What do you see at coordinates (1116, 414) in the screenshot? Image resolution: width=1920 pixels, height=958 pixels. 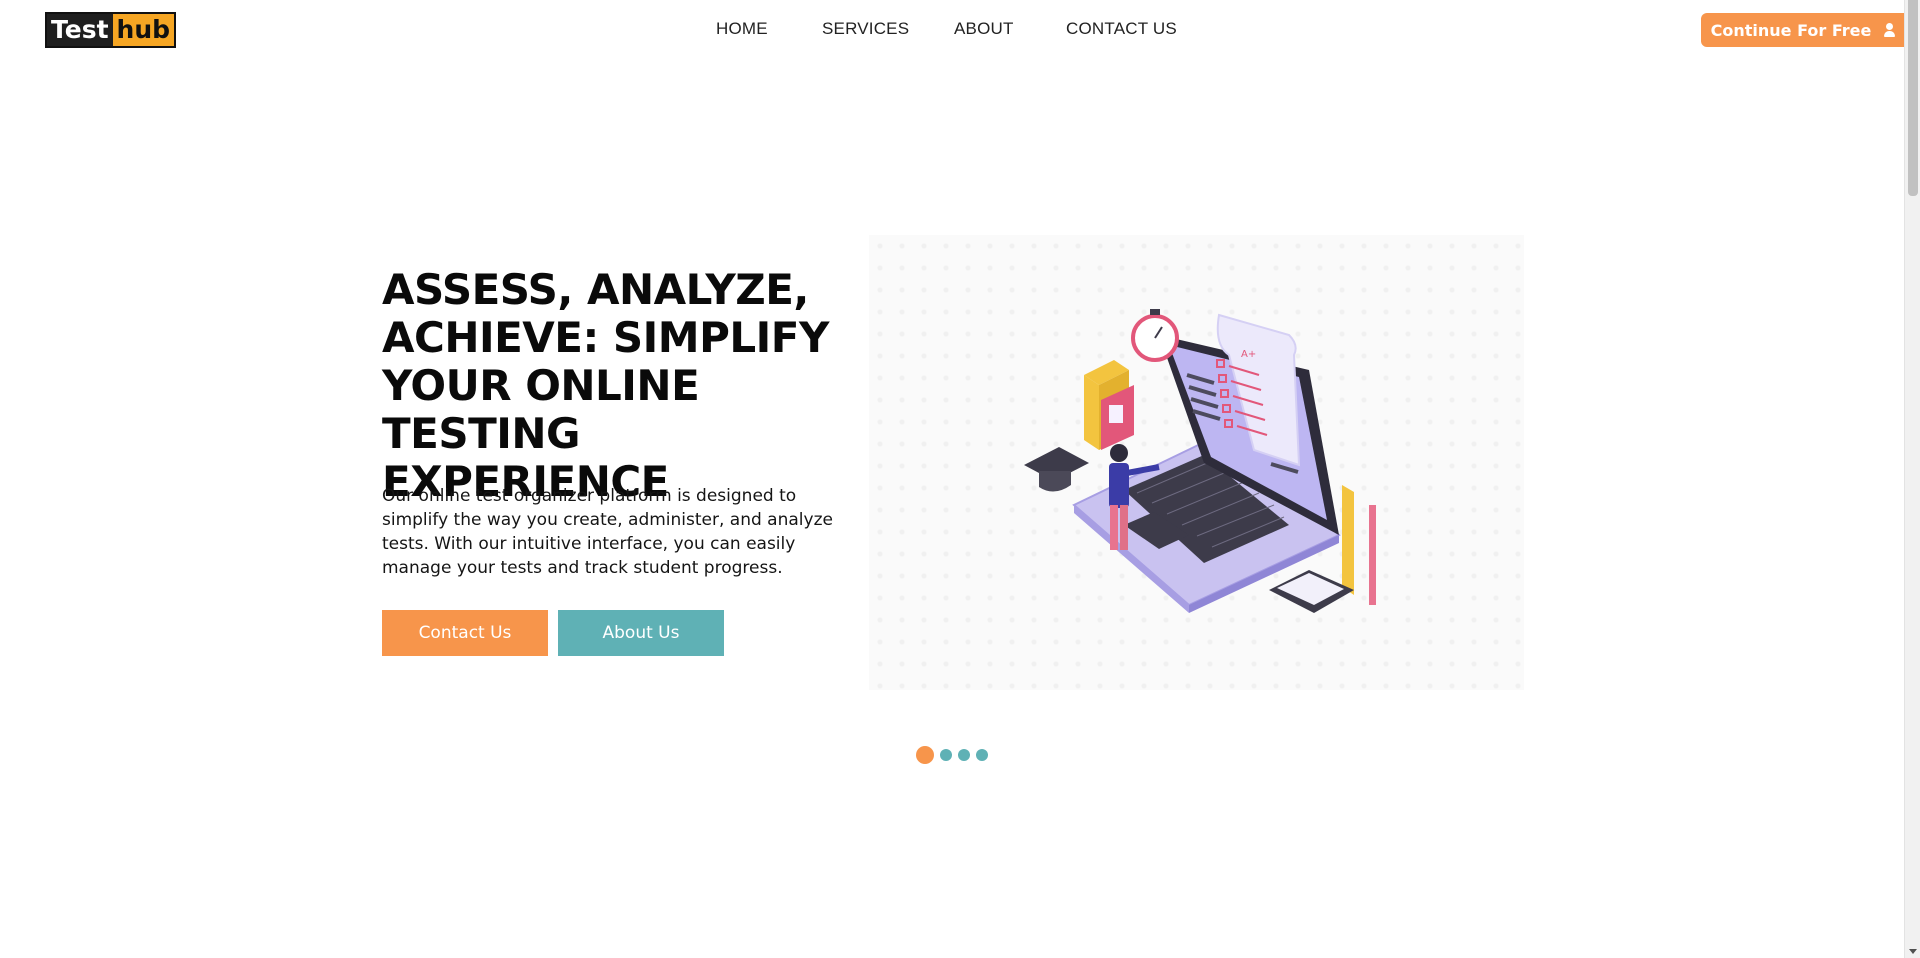 I see `red-book-label` at bounding box center [1116, 414].